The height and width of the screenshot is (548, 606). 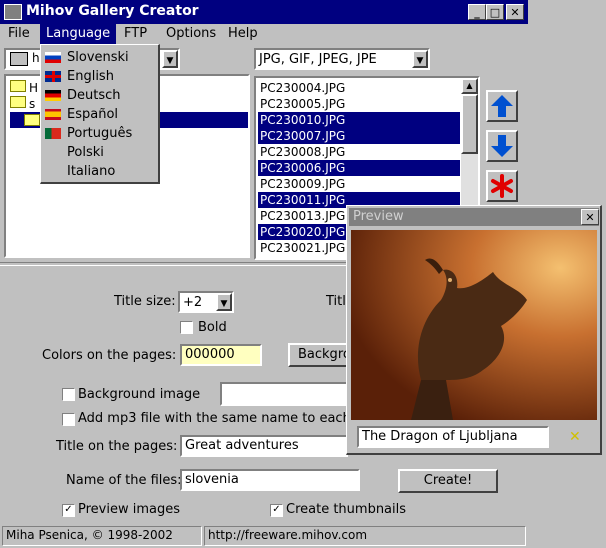 What do you see at coordinates (359, 104) in the screenshot?
I see `file-list-item: PC230005.JPG` at bounding box center [359, 104].